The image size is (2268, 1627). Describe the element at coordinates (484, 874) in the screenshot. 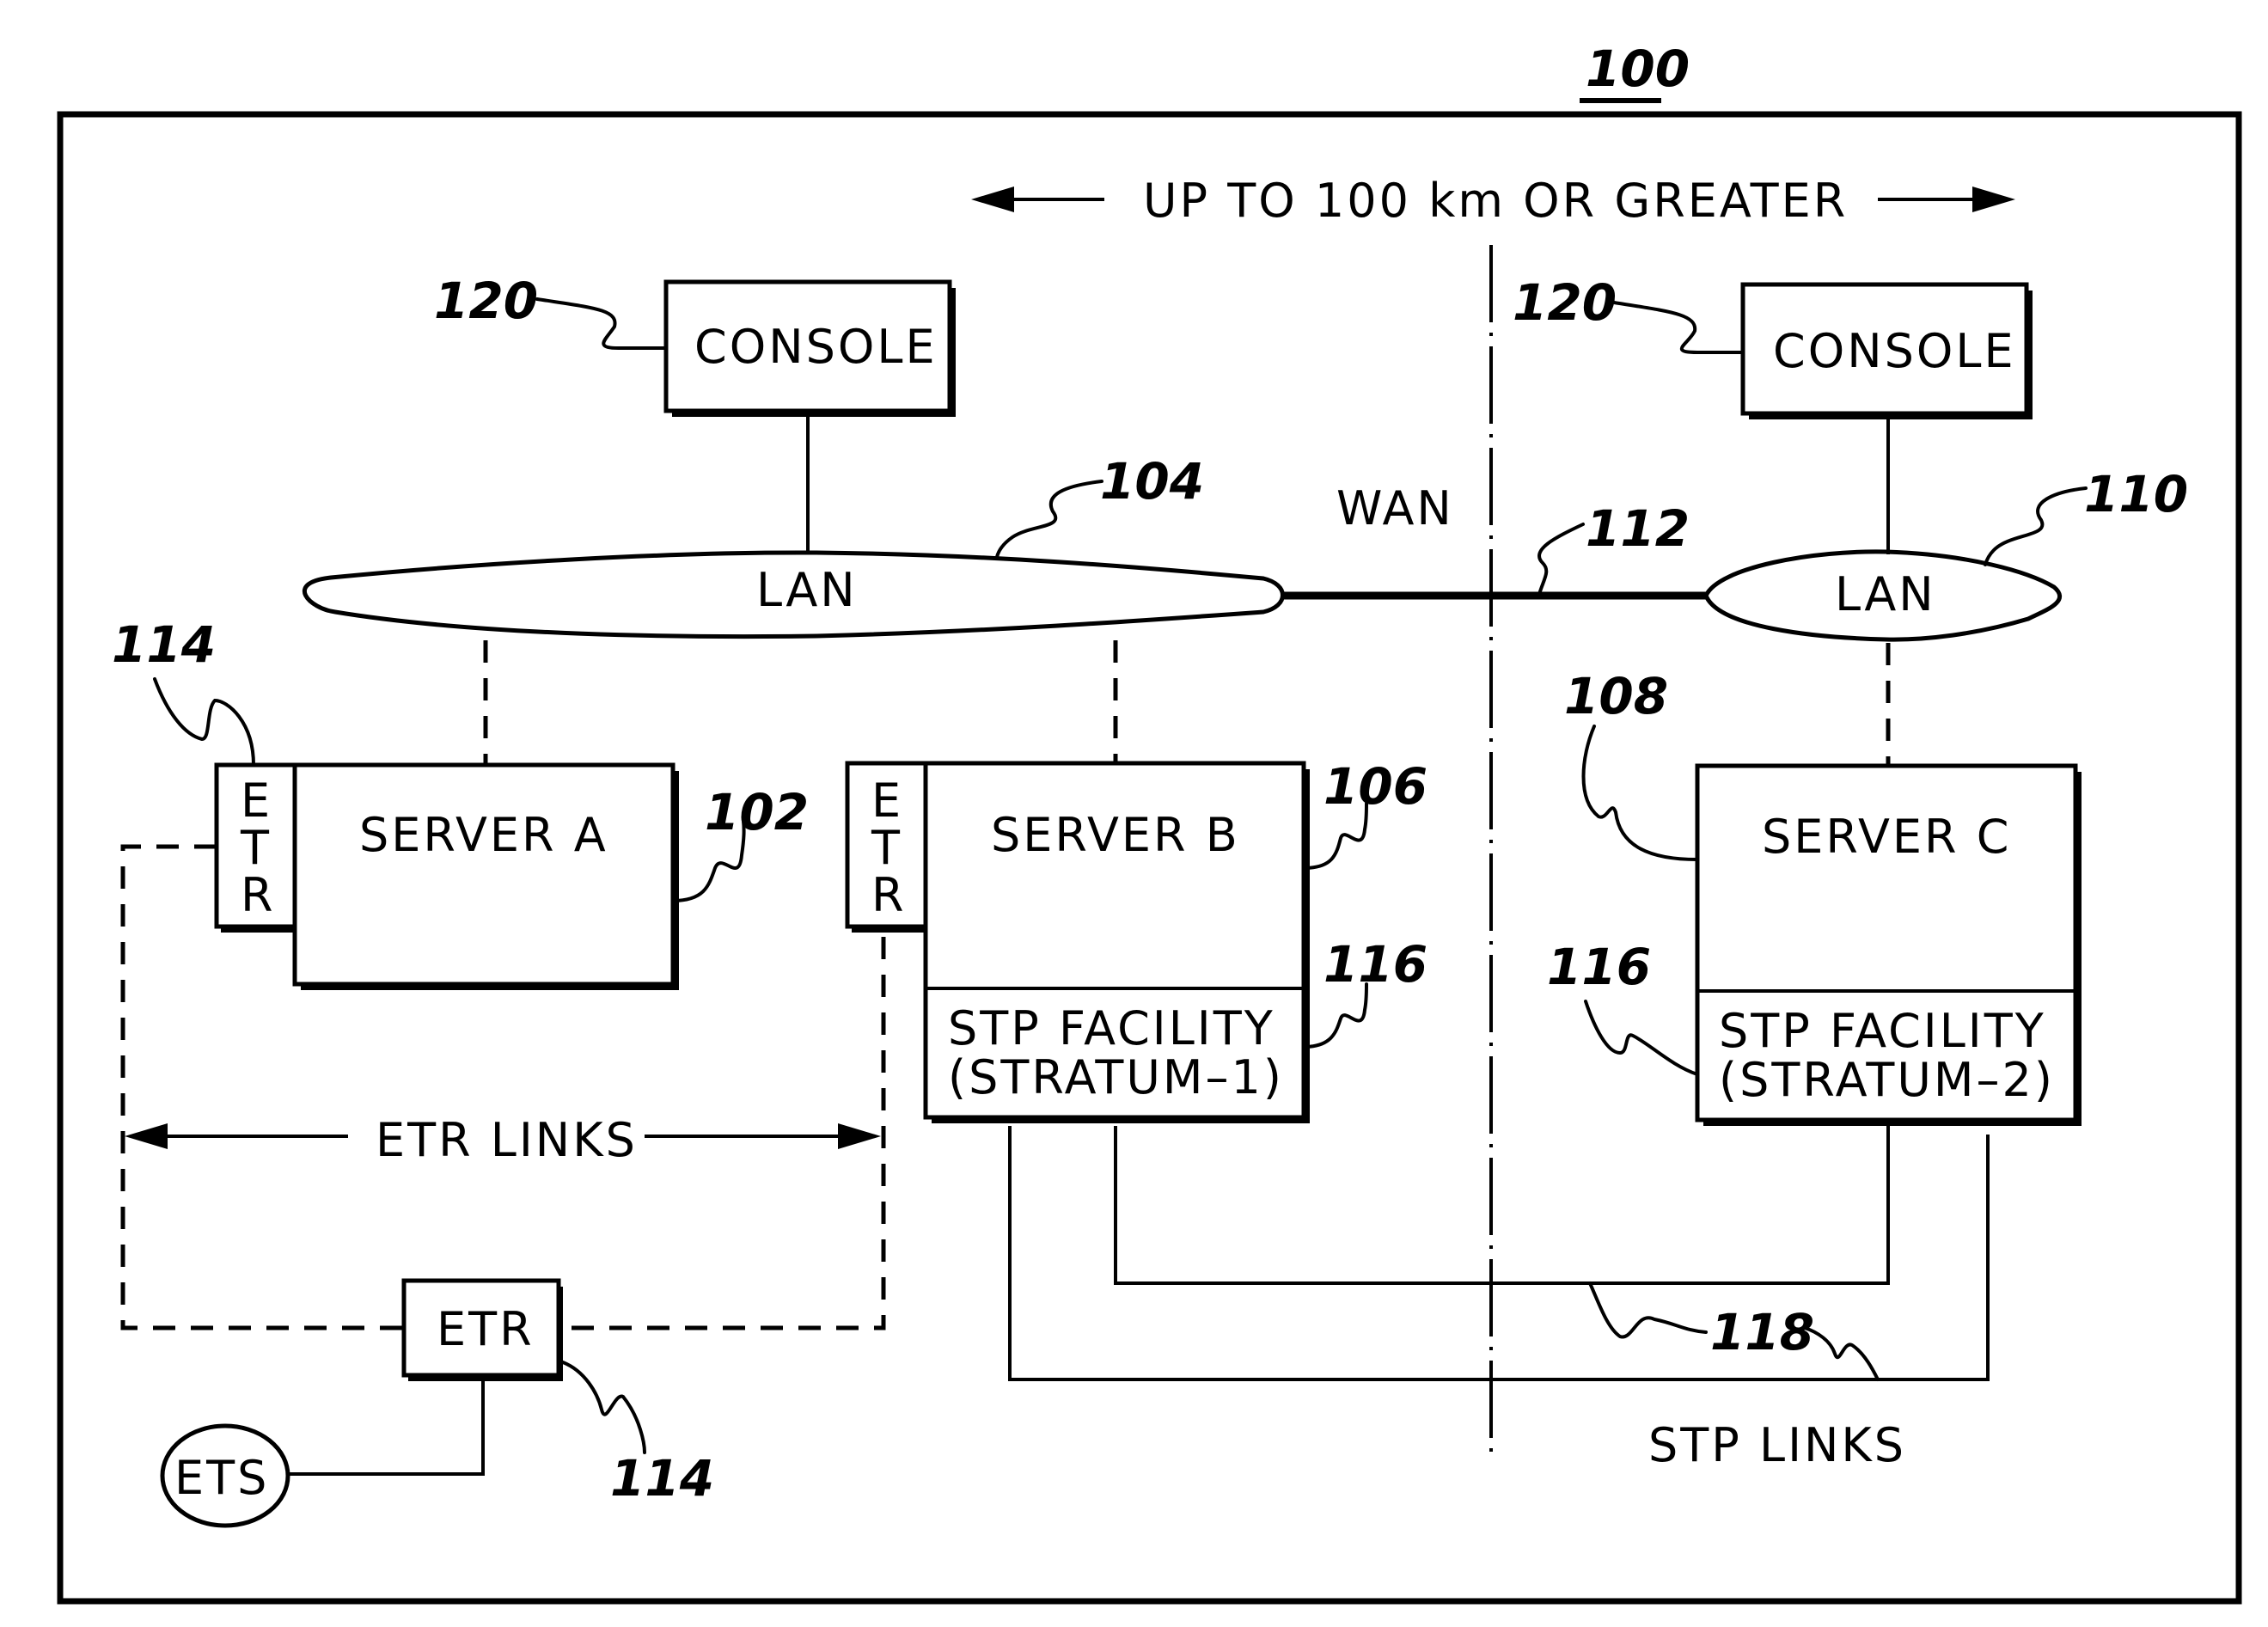

I see `server-a` at that location.